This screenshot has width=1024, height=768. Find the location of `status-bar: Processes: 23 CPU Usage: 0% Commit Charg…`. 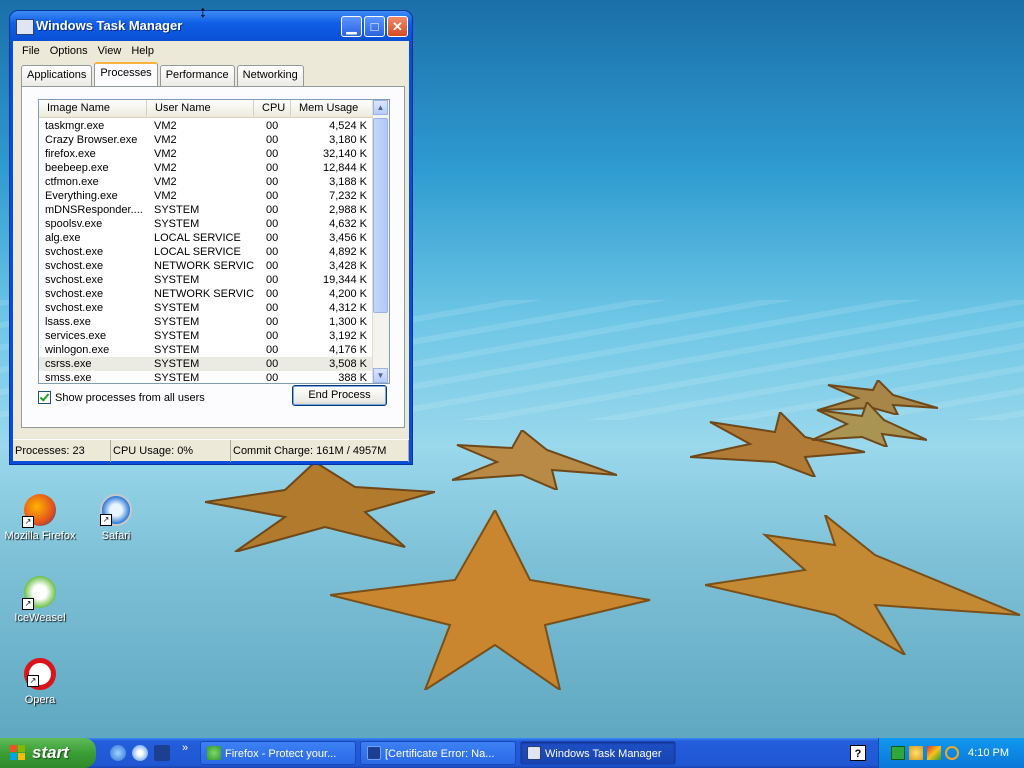

status-bar: Processes: 23 CPU Usage: 0% Commit Charg… is located at coordinates (211, 450).